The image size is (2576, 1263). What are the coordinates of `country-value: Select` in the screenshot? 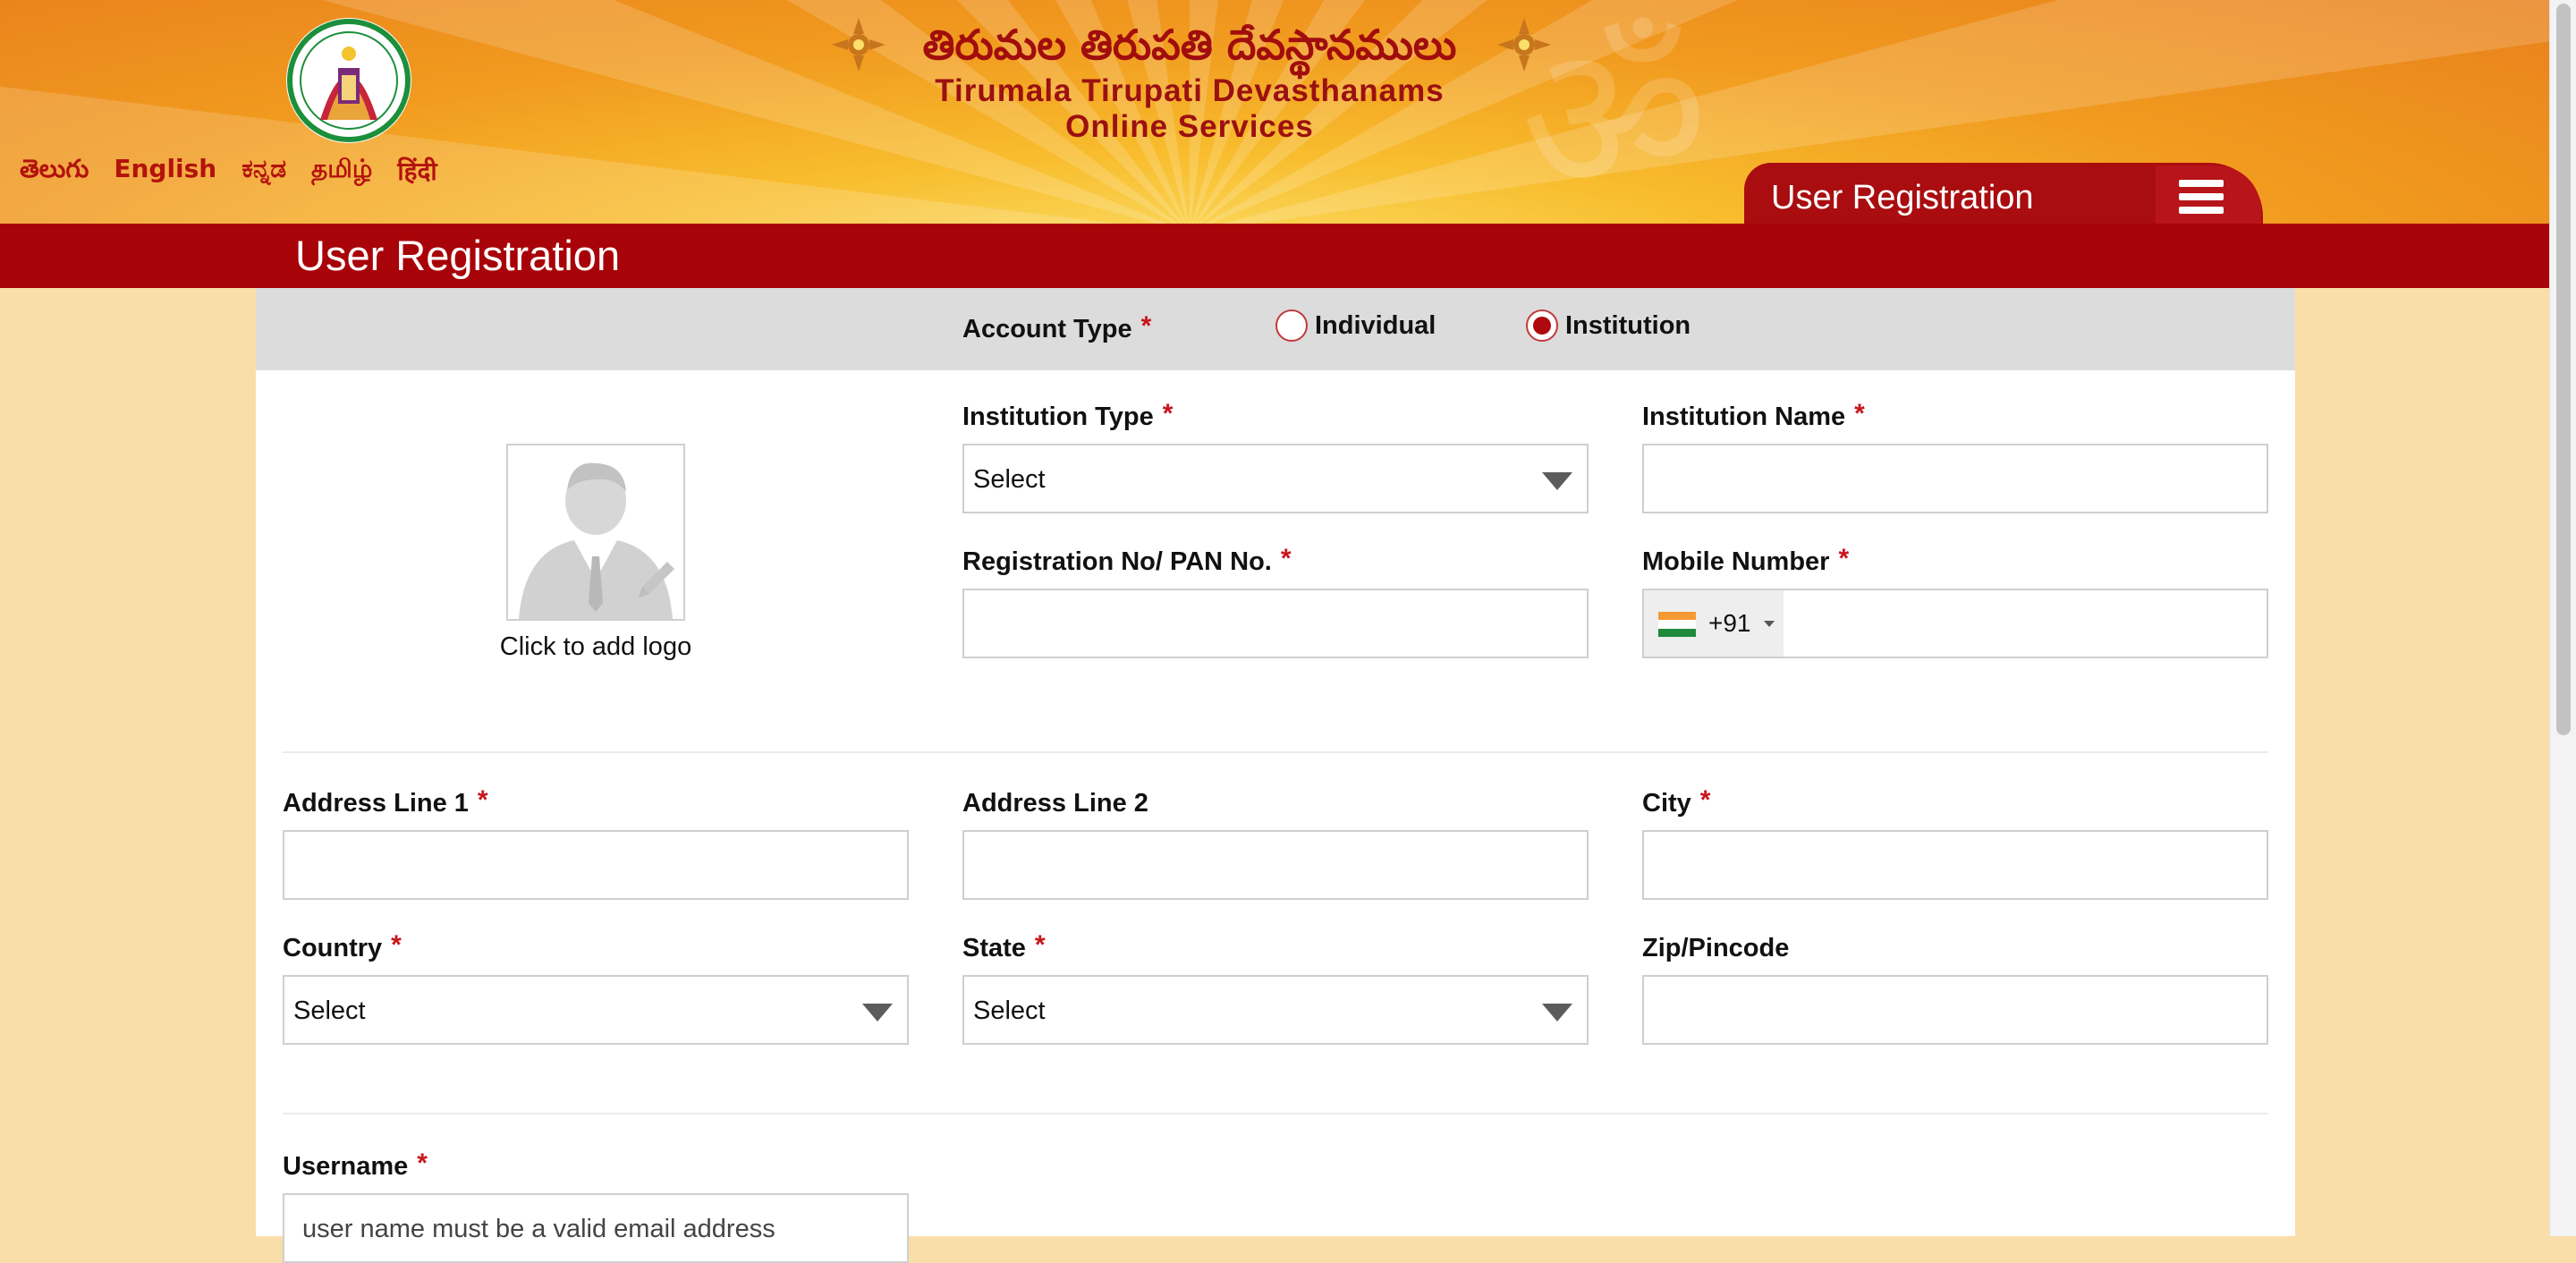 It's located at (329, 1011).